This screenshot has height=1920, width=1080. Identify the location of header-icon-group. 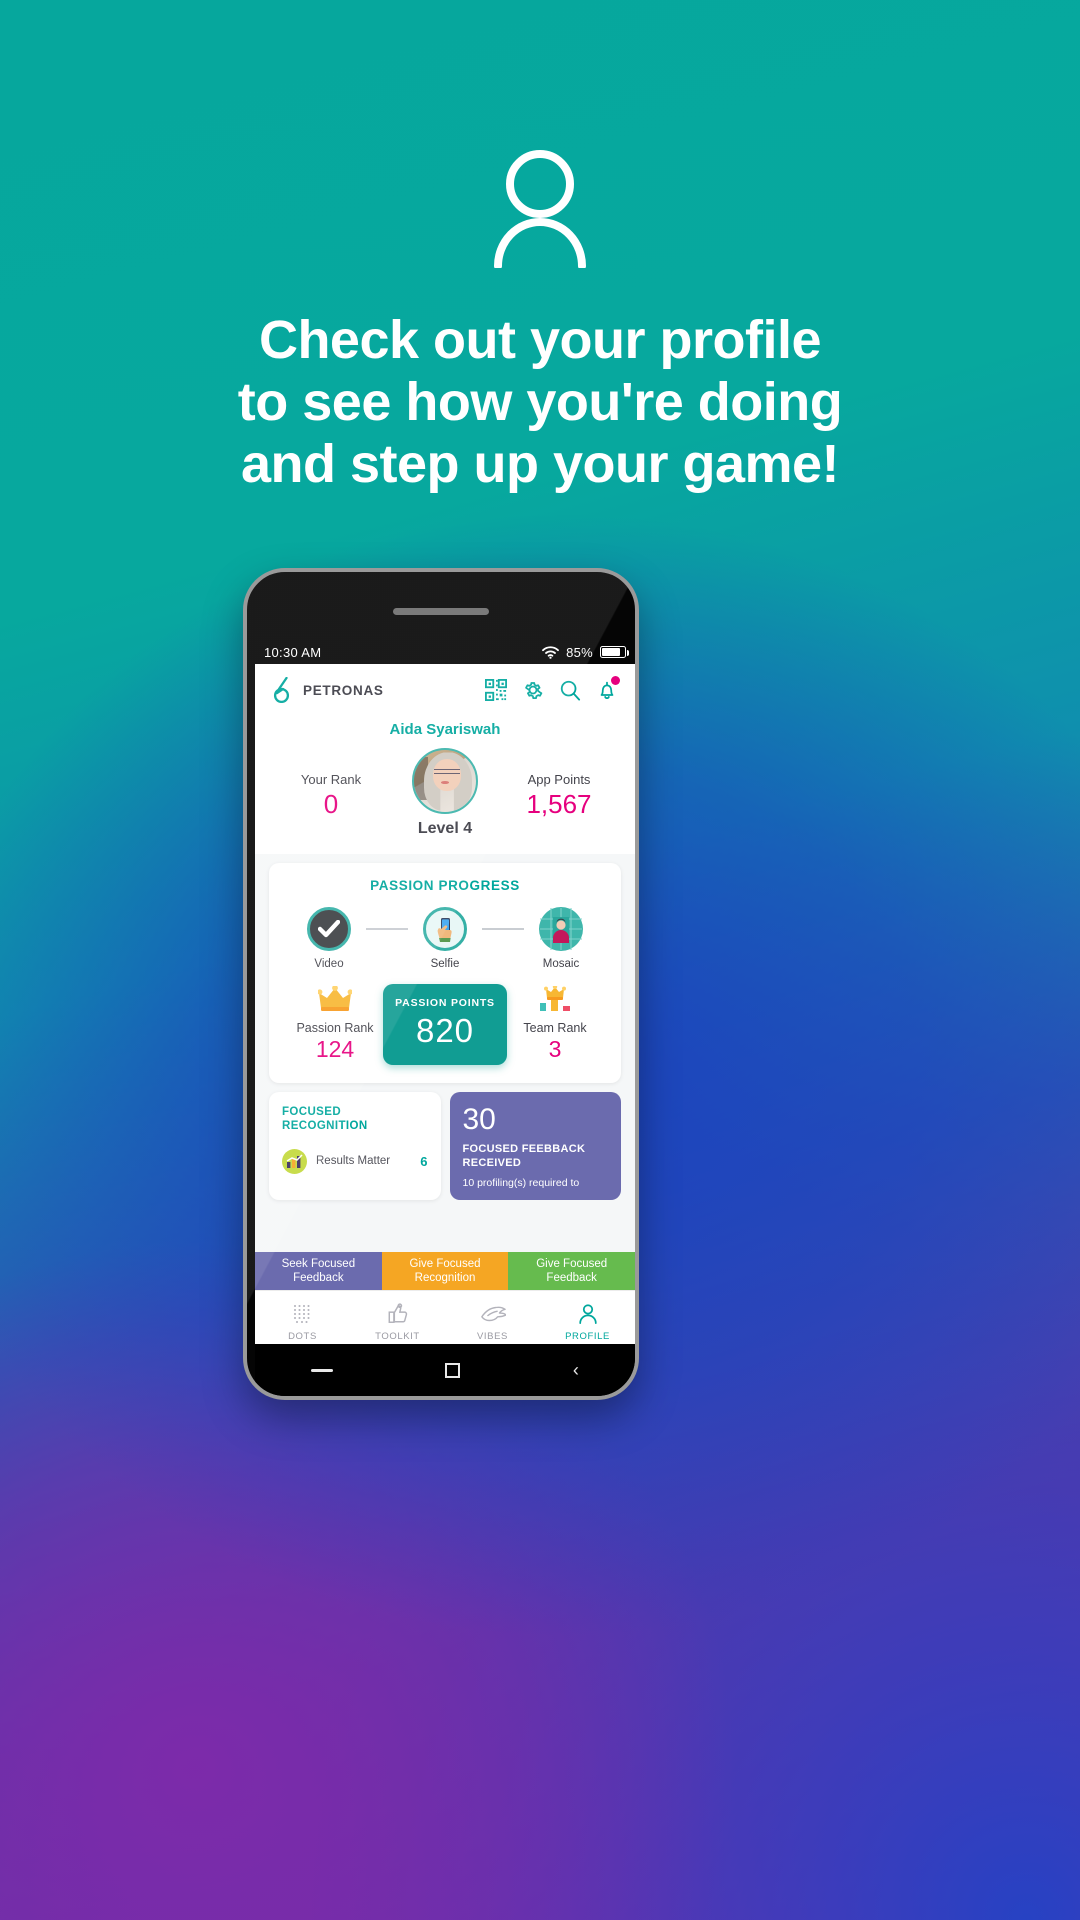
(552, 688).